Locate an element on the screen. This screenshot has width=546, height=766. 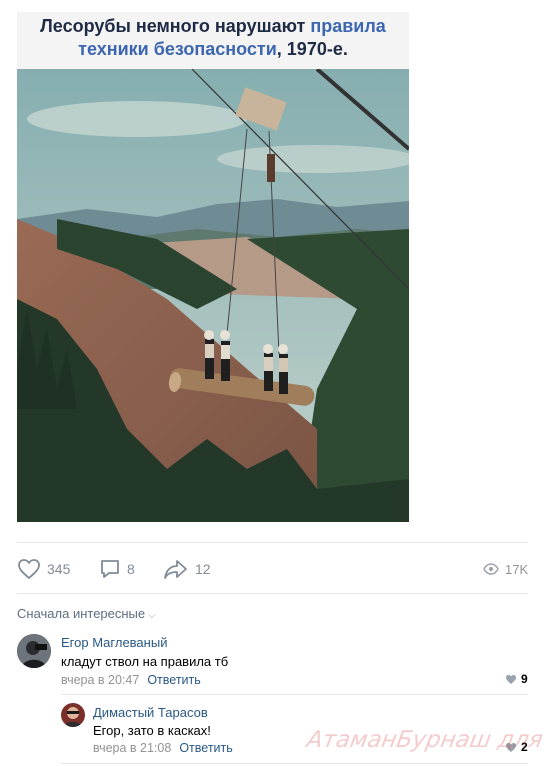
like-count: 345 is located at coordinates (59, 569).